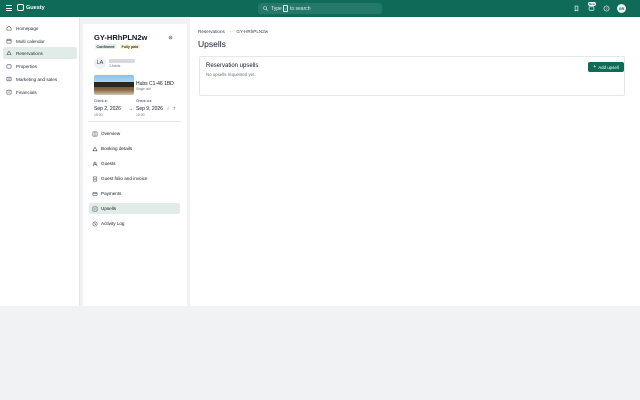 The image size is (640, 400). Describe the element at coordinates (9, 41) in the screenshot. I see `calendar-icon` at that location.